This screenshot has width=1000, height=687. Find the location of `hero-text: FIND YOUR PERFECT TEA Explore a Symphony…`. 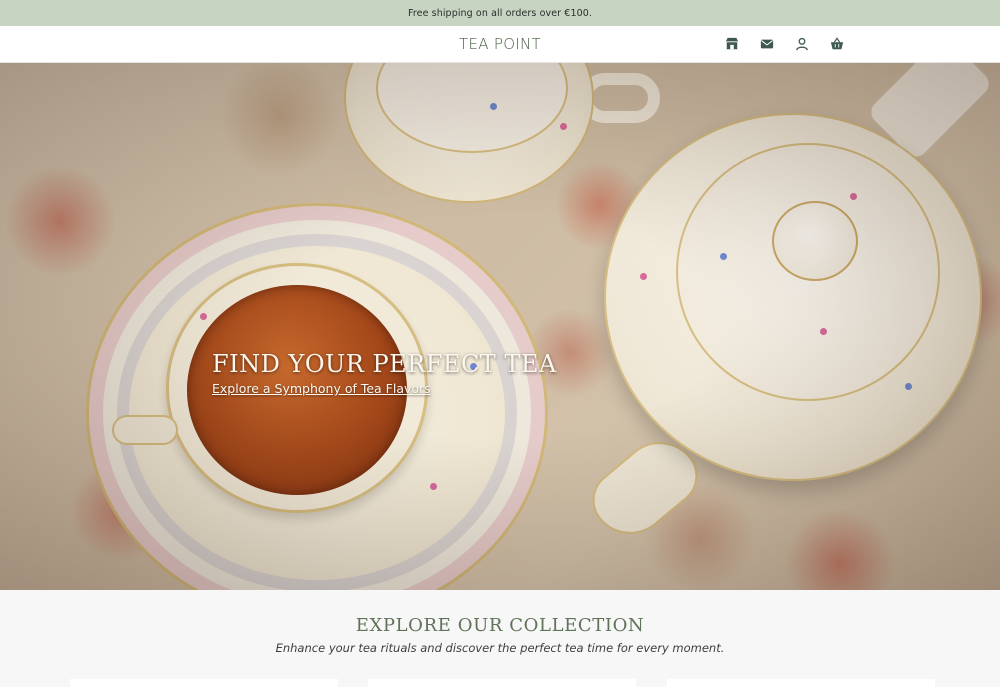

hero-text: FIND YOUR PERFECT TEA Explore a Symphony… is located at coordinates (384, 374).